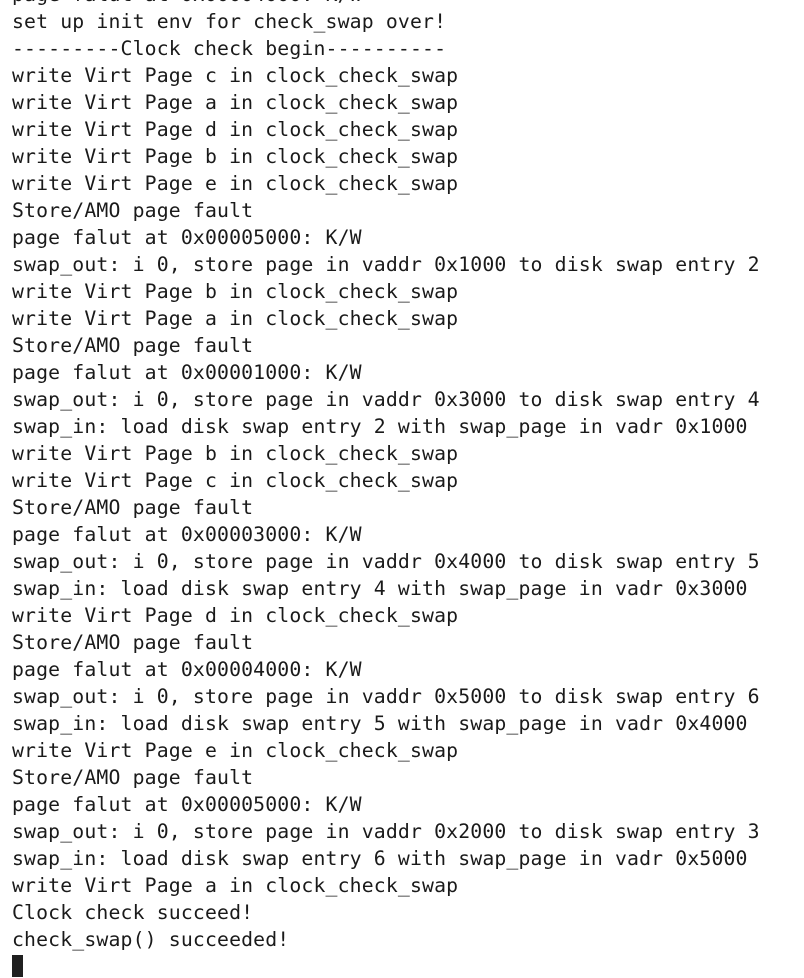 The image size is (804, 978). Describe the element at coordinates (187, 534) in the screenshot. I see `terminal-line: page falut at 0x00003000: K/W` at that location.